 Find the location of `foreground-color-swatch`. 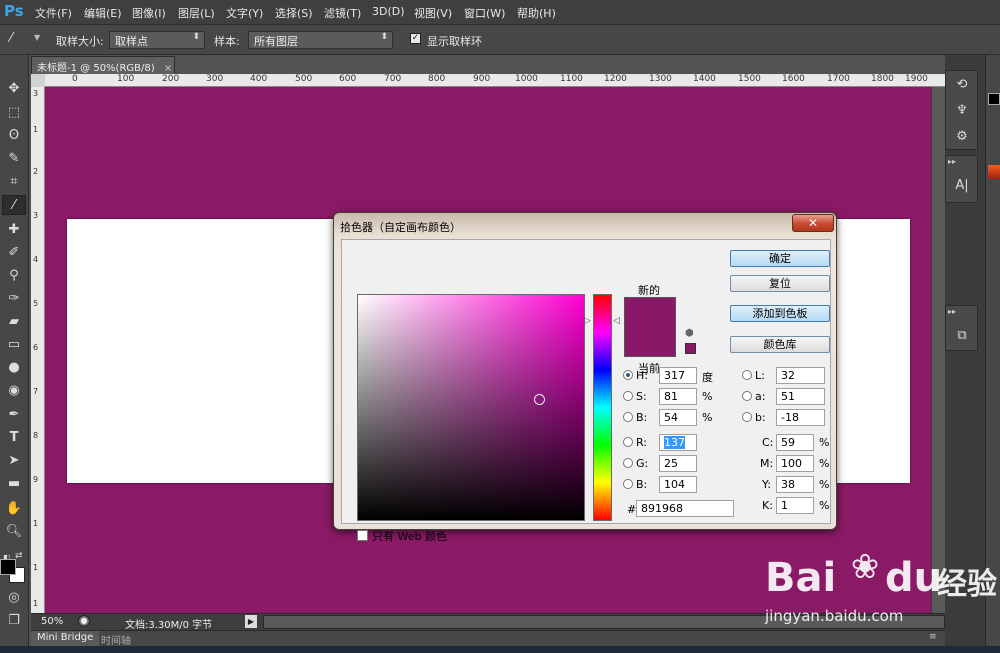

foreground-color-swatch is located at coordinates (8, 567).